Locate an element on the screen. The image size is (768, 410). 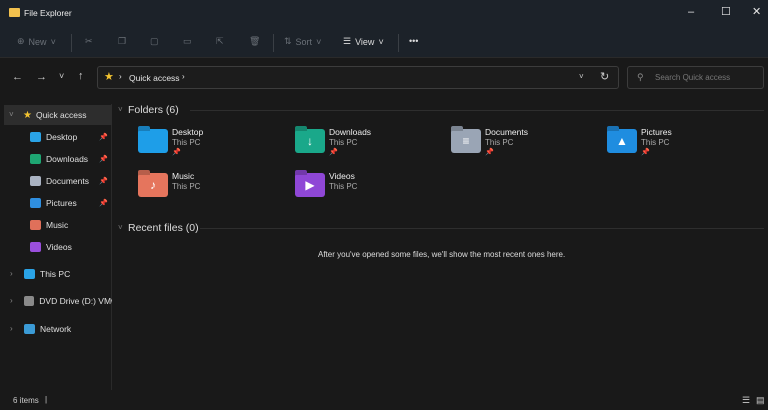
sidebar-label: DVD Drive (D:) VMw is located at coordinates (75, 301).